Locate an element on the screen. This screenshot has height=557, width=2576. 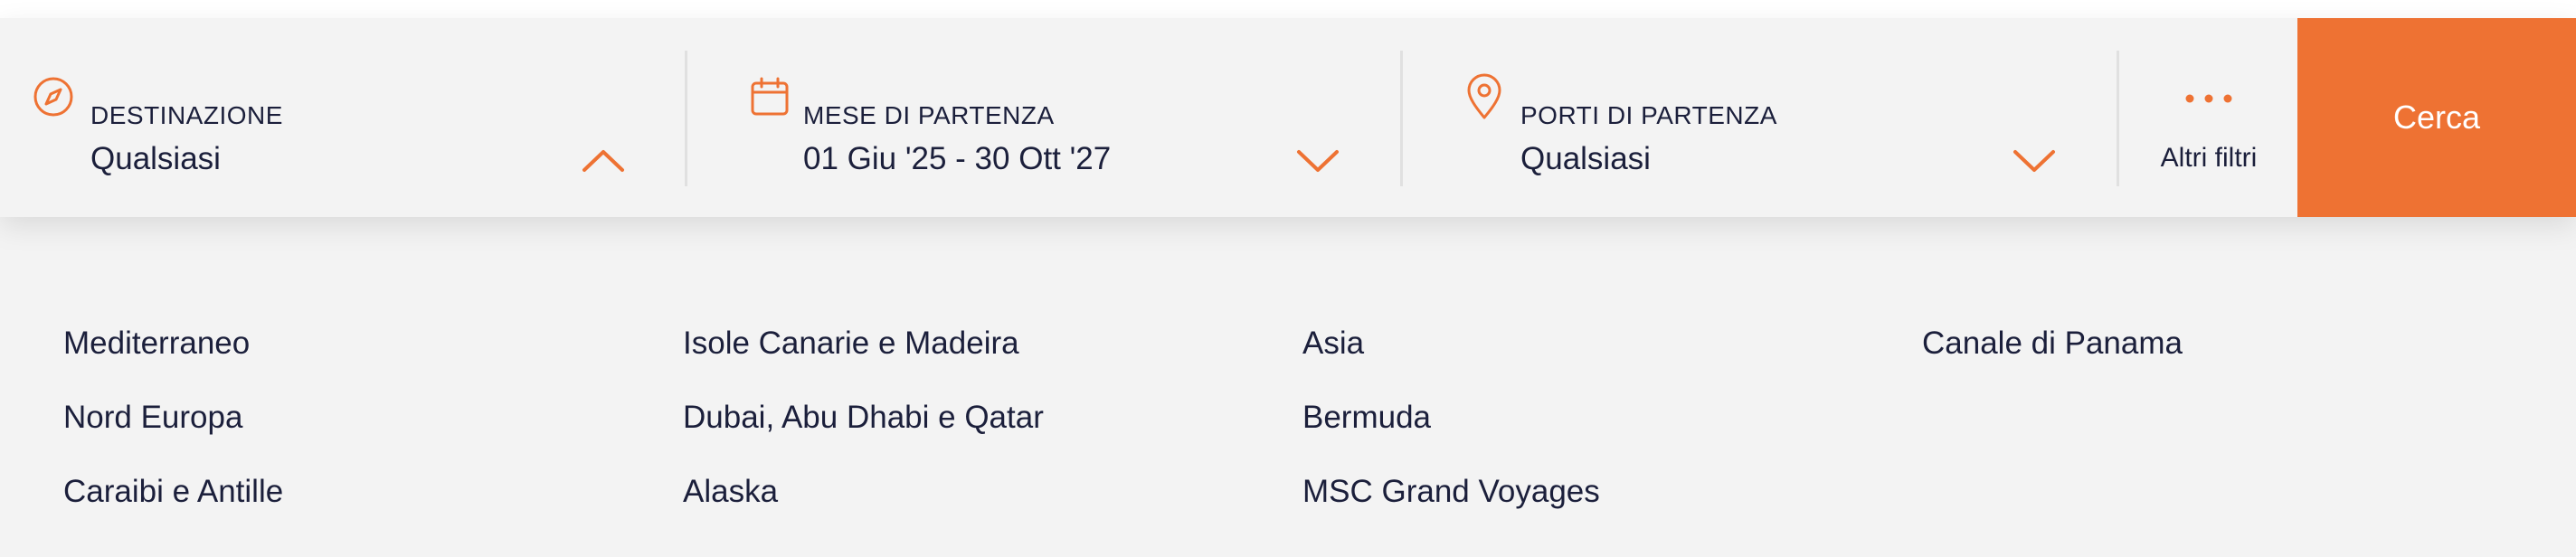
departure-month-label: MESE DI PARTENZA is located at coordinates (929, 115).